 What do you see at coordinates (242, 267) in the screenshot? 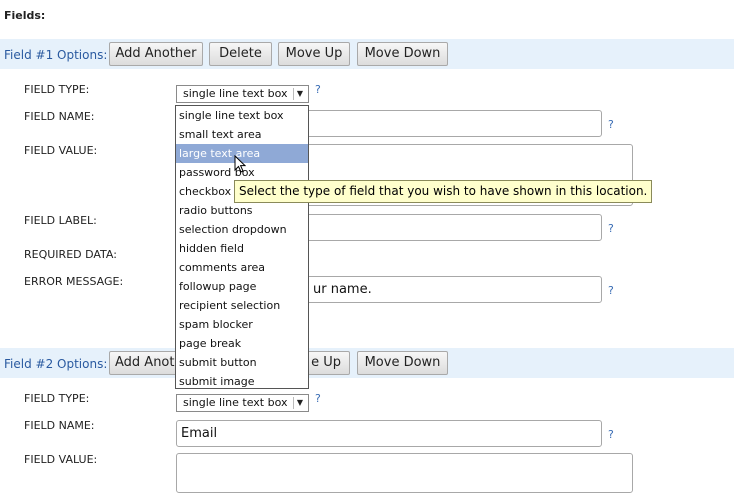
I see `dropdown-option: comments area` at bounding box center [242, 267].